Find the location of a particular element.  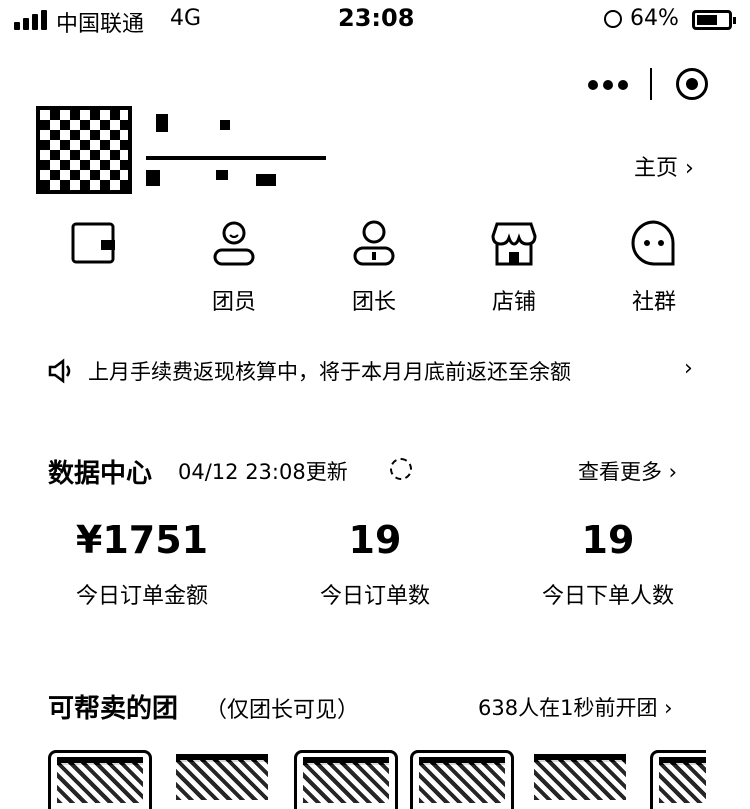

battery-percent: 64% is located at coordinates (654, 18).